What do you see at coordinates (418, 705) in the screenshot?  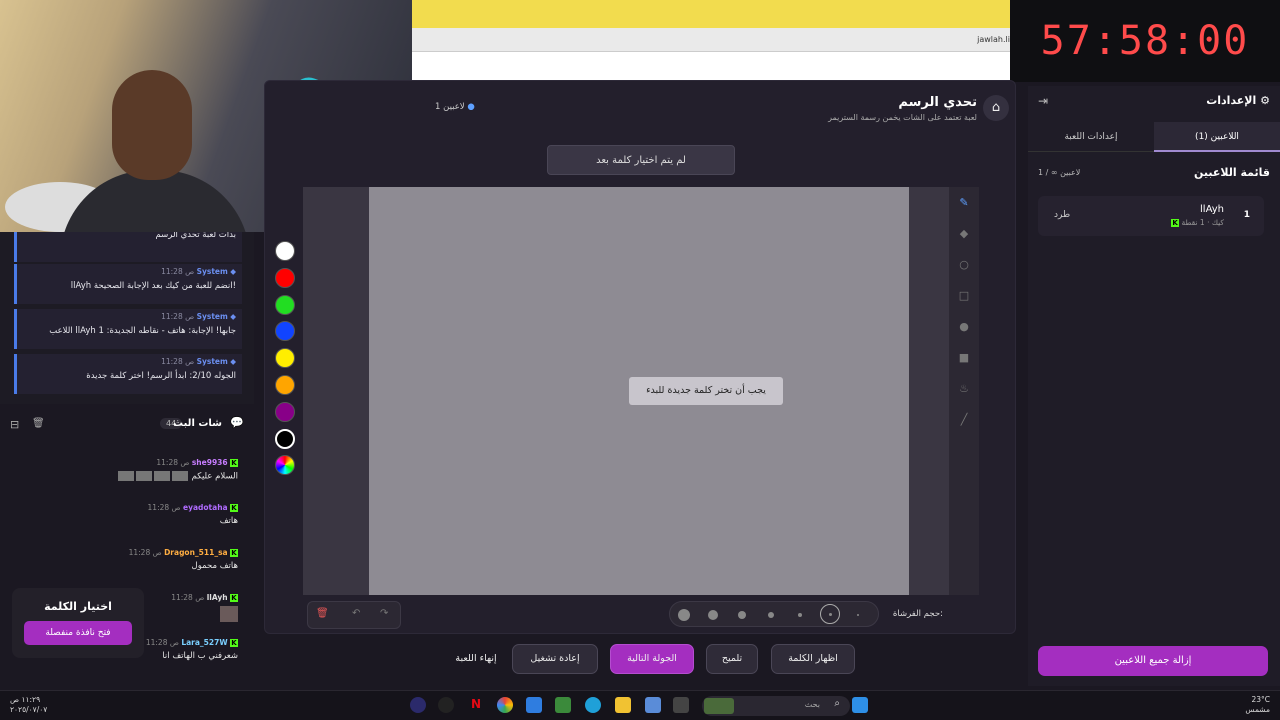 I see `obs-icon` at bounding box center [418, 705].